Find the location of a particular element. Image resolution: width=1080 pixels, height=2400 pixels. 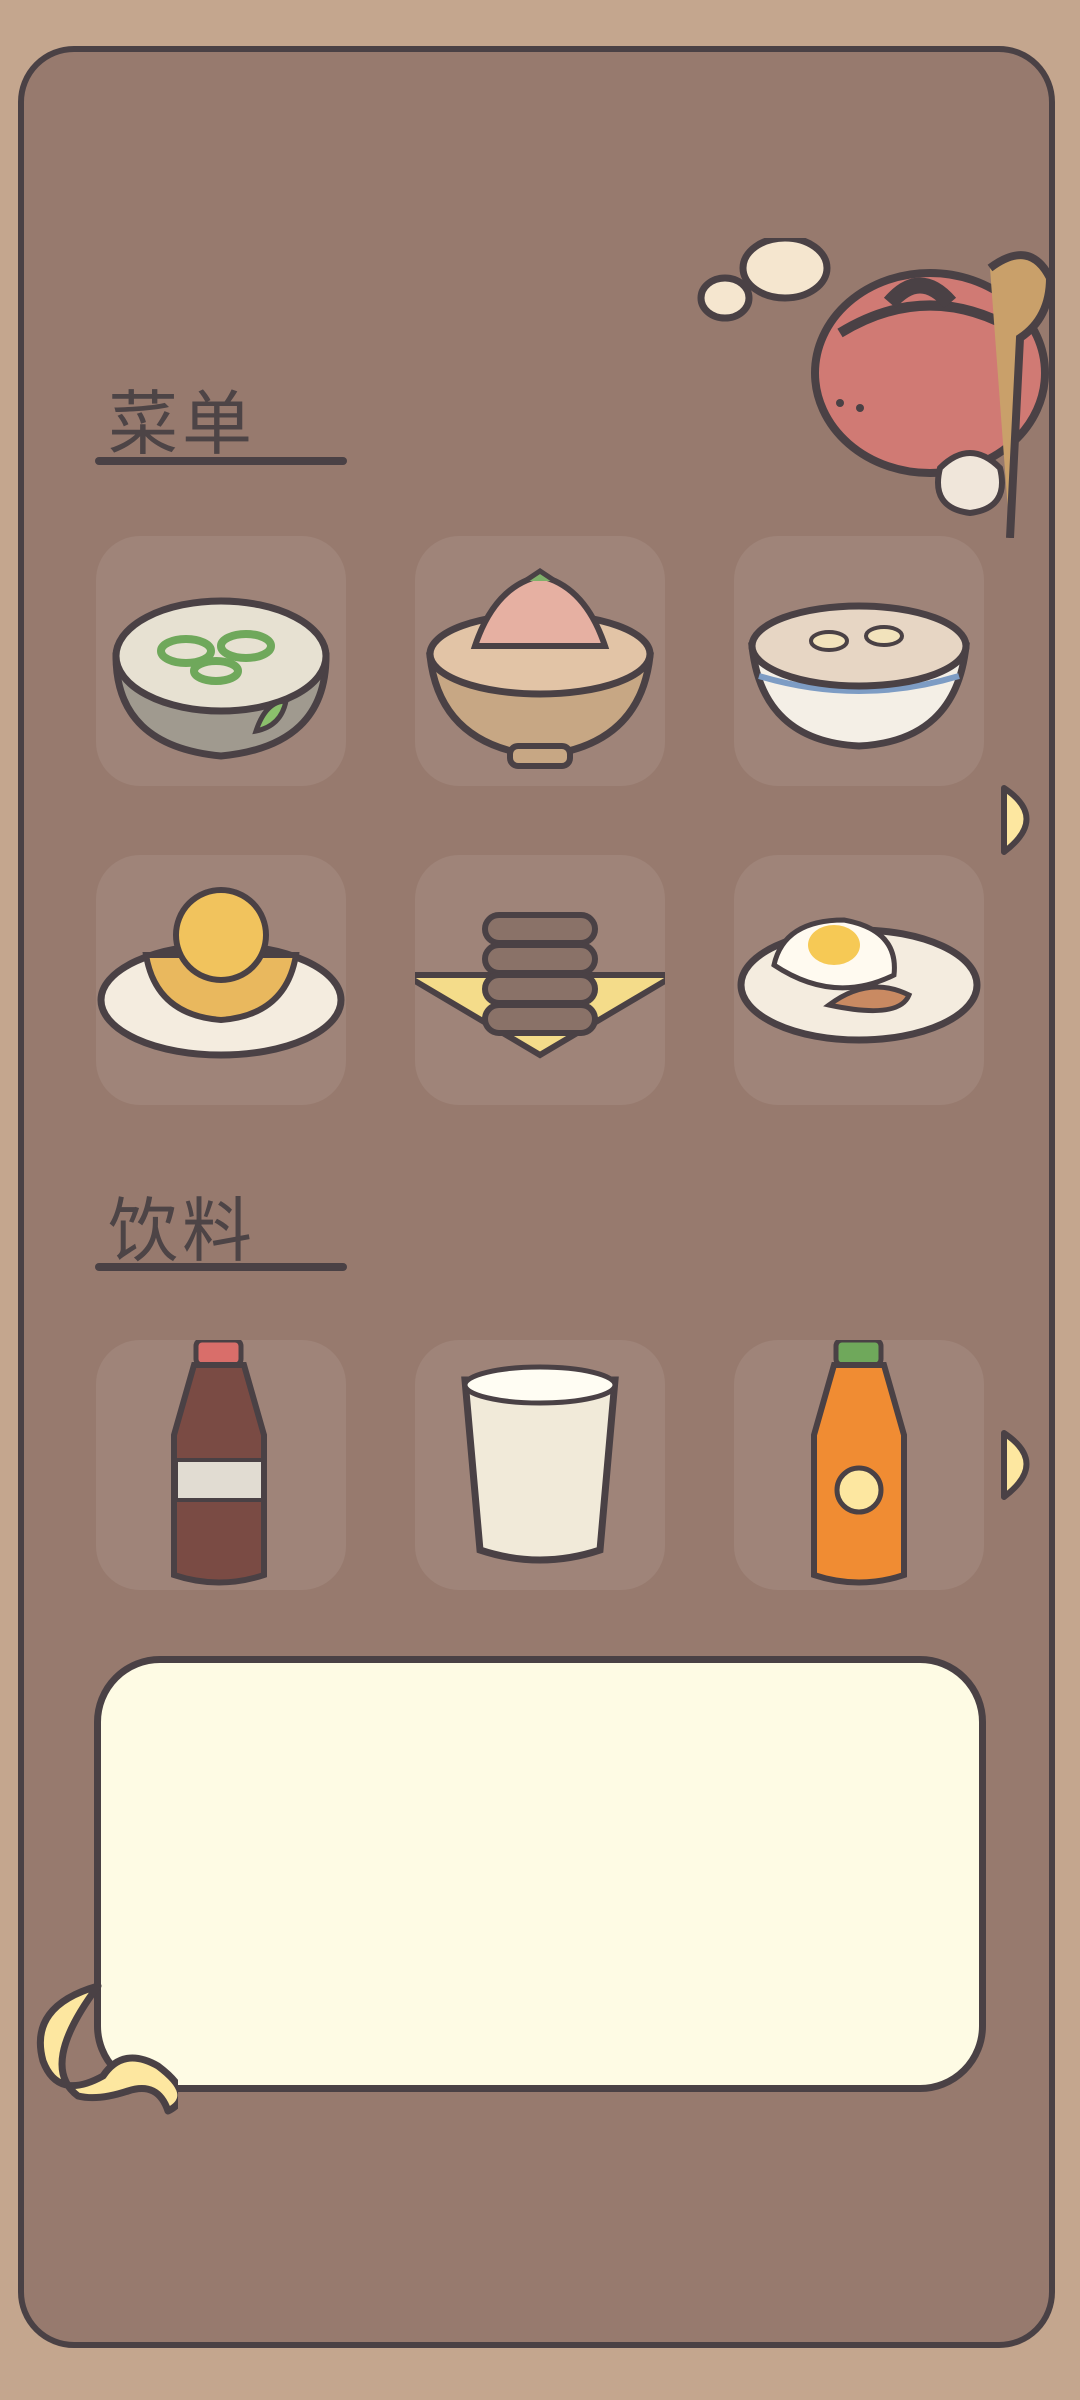

menu-item-stew is located at coordinates (540, 661).